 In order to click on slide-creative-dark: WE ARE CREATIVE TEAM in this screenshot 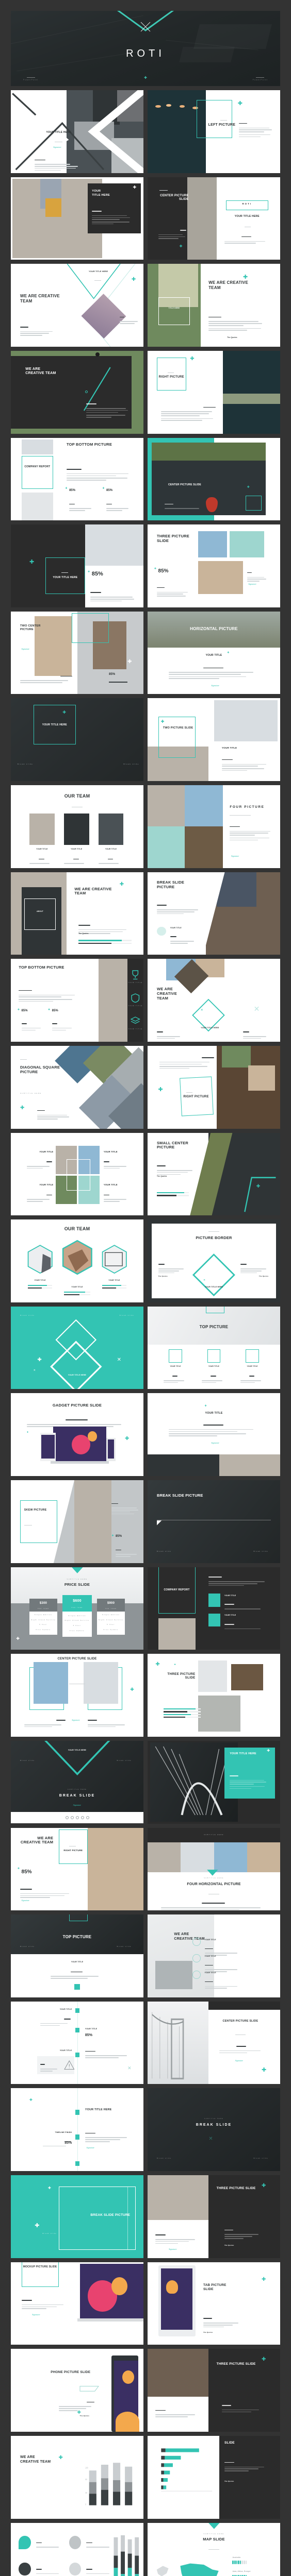, I will do `click(77, 392)`.